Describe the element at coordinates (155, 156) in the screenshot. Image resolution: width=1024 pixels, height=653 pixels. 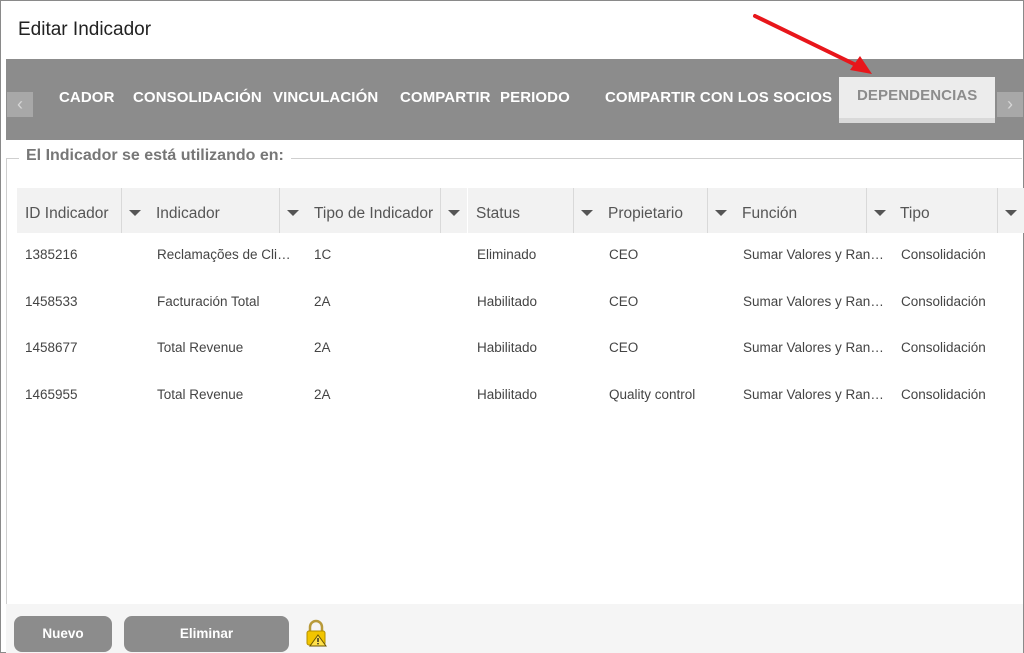
I see `section-legend: El Indicador se está utilizando en:` at that location.